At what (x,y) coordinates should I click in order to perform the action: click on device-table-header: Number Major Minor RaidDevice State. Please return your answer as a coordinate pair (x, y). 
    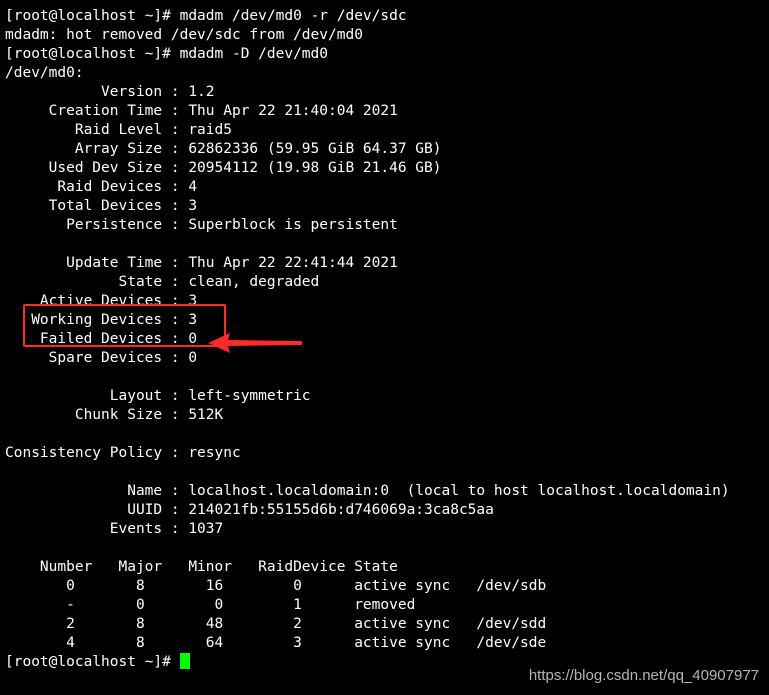
    Looking at the image, I should click on (201, 567).